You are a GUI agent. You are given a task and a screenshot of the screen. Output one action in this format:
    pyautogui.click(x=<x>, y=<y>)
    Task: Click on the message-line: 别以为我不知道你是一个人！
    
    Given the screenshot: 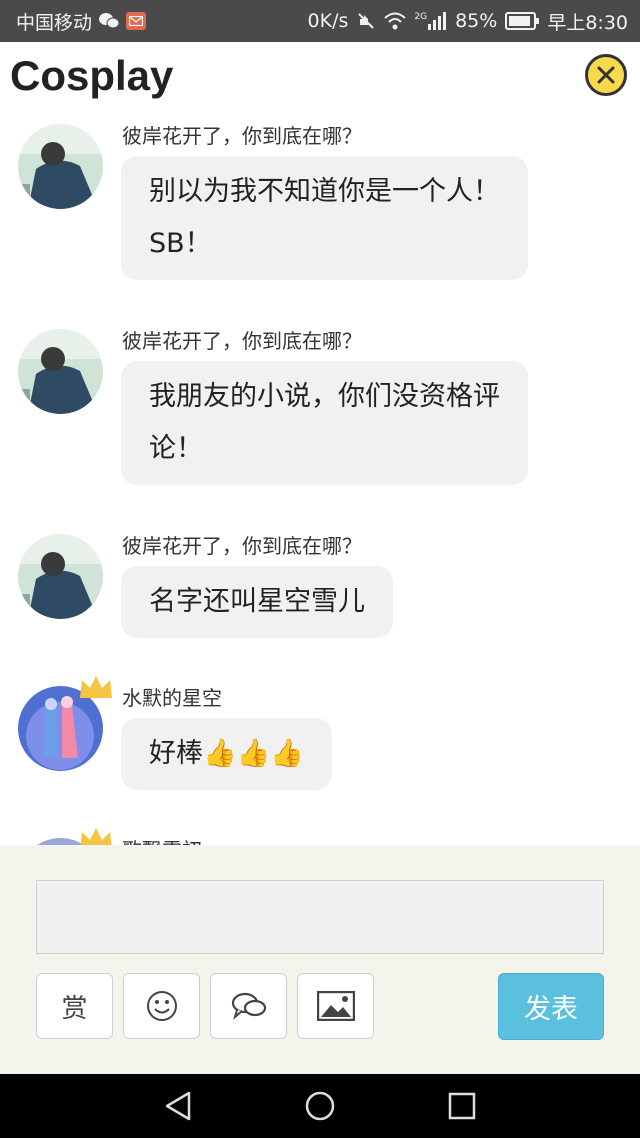 What is the action you would take?
    pyautogui.click(x=324, y=191)
    